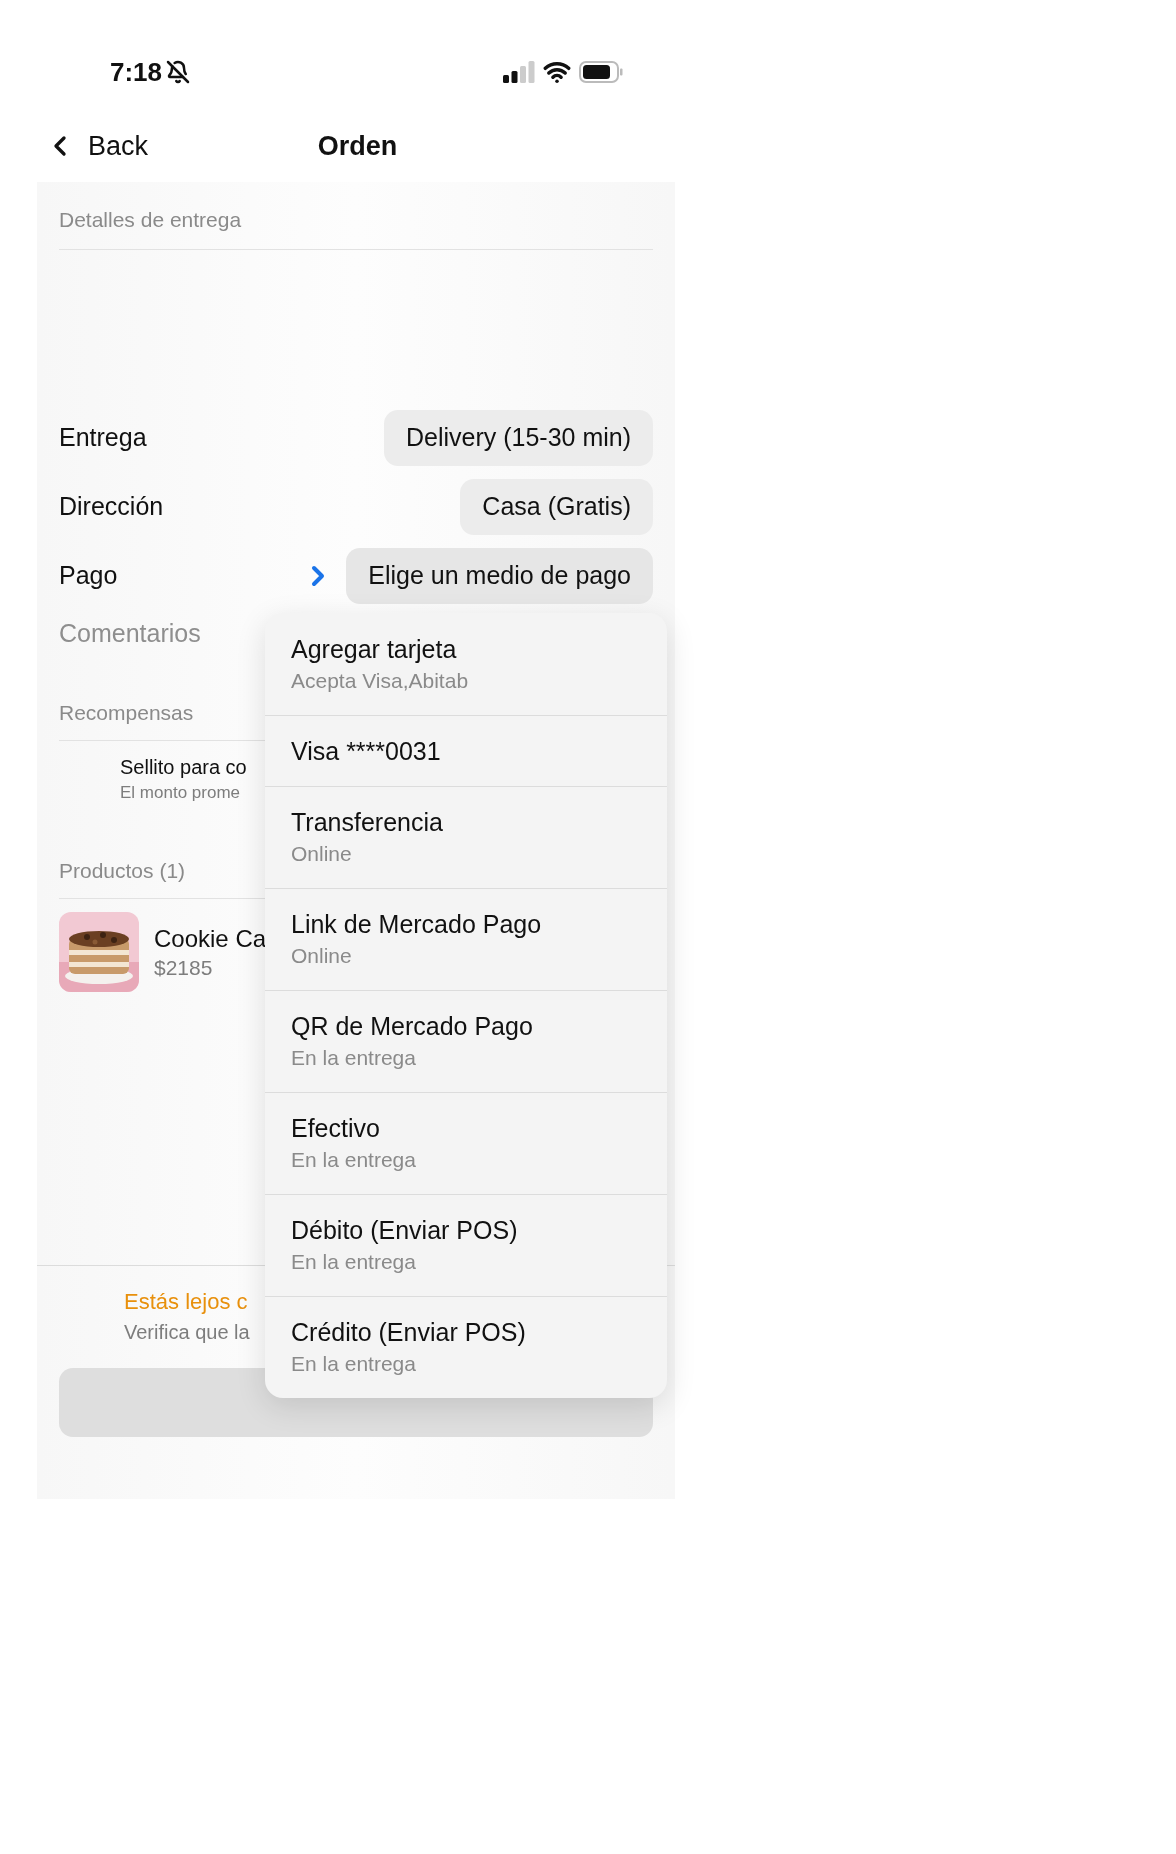 This screenshot has width=1176, height=1854. What do you see at coordinates (601, 72) in the screenshot?
I see `battery-icon` at bounding box center [601, 72].